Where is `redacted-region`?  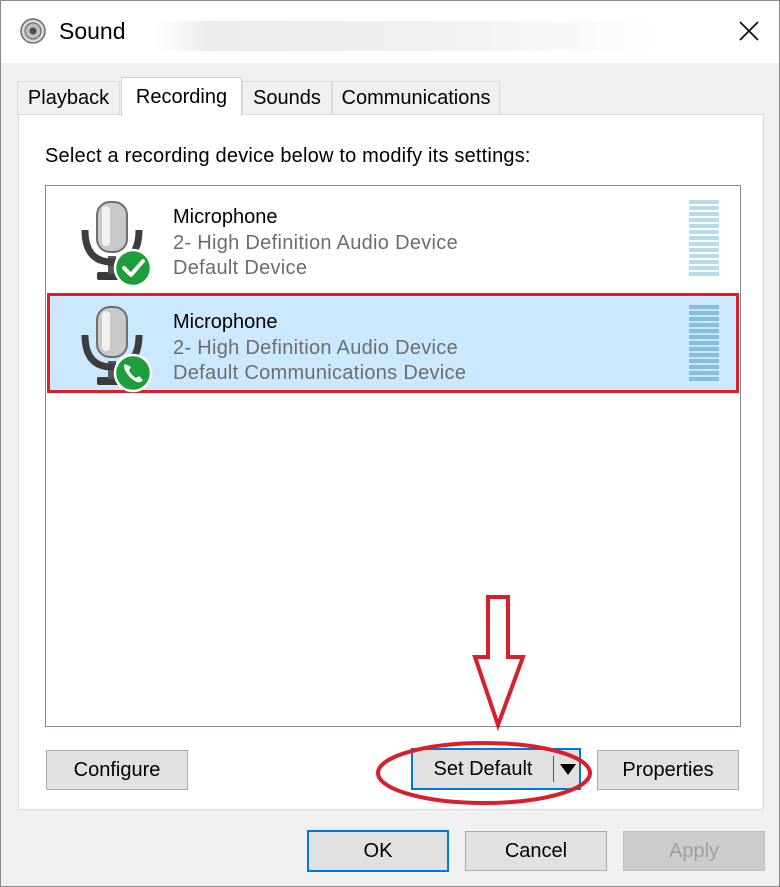 redacted-region is located at coordinates (406, 36).